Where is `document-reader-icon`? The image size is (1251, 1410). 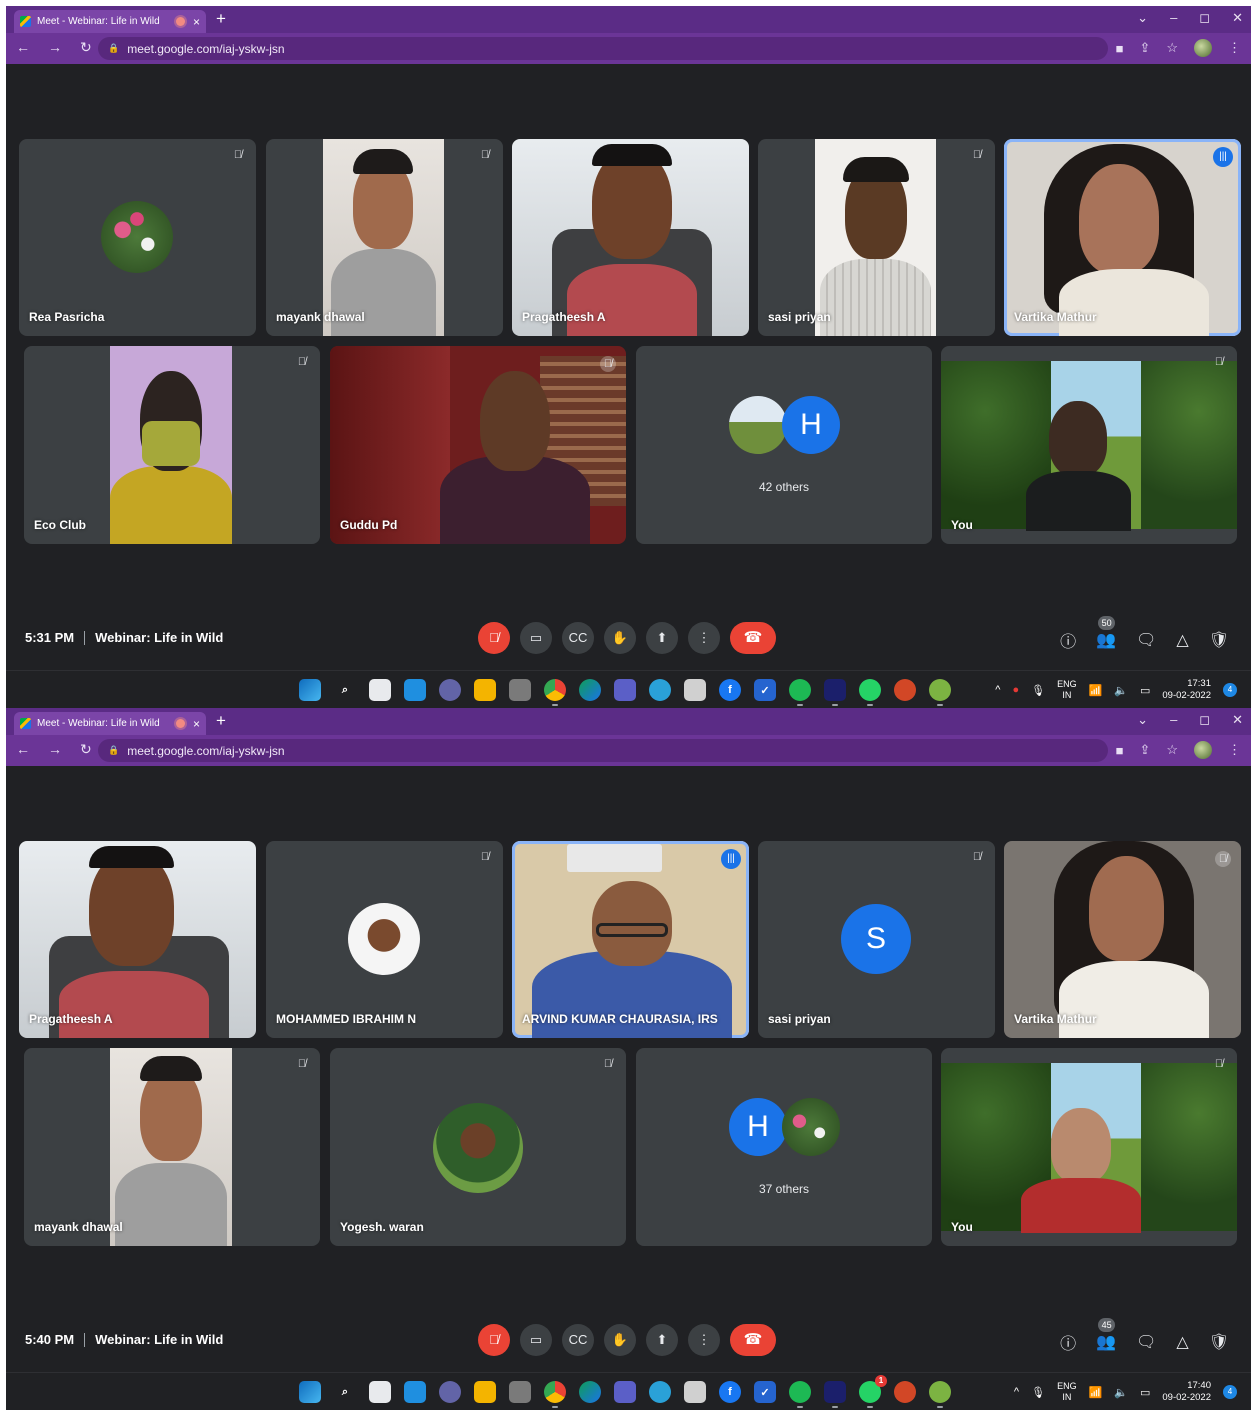
document-reader-icon is located at coordinates (695, 1392).